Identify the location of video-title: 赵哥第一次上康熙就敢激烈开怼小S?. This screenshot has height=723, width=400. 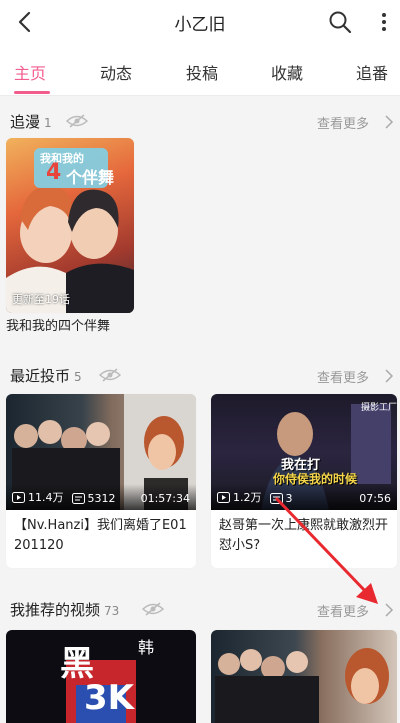
(304, 535).